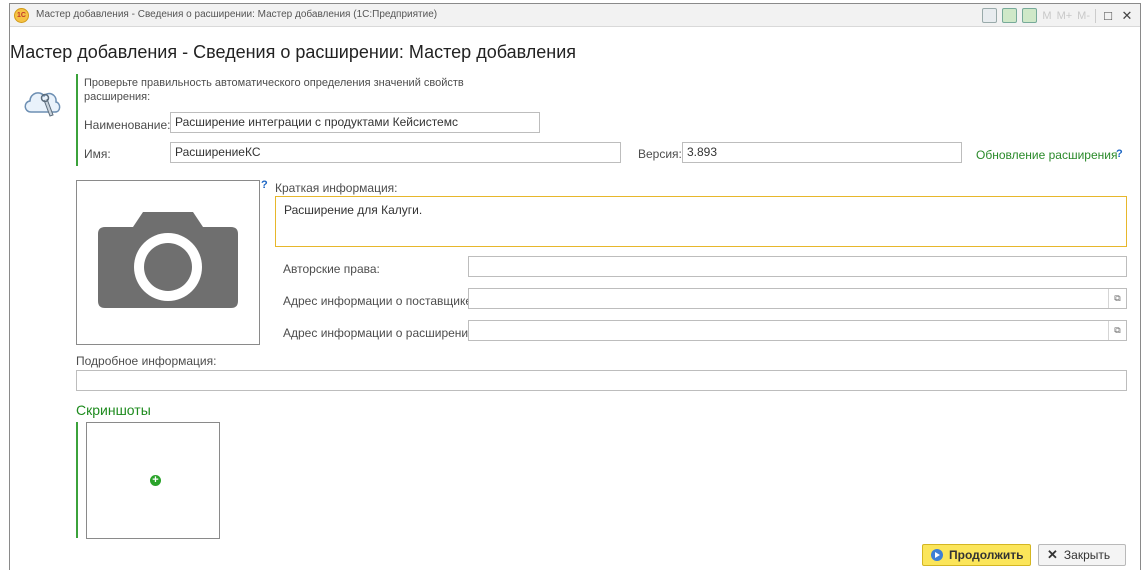 Image resolution: width=1143 pixels, height=570 pixels. Describe the element at coordinates (264, 185) in the screenshot. I see `picture-help-icon: ?` at that location.